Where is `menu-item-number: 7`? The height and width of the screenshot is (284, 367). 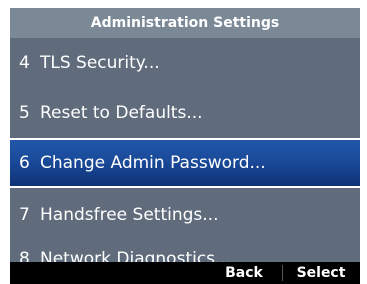 menu-item-number: 7 is located at coordinates (24, 215).